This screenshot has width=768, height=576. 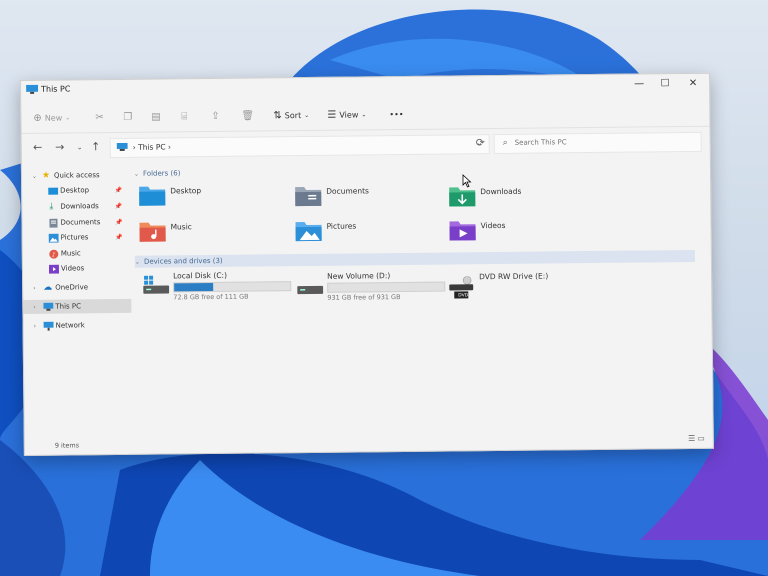 I want to click on forward-button: →, so click(x=60, y=148).